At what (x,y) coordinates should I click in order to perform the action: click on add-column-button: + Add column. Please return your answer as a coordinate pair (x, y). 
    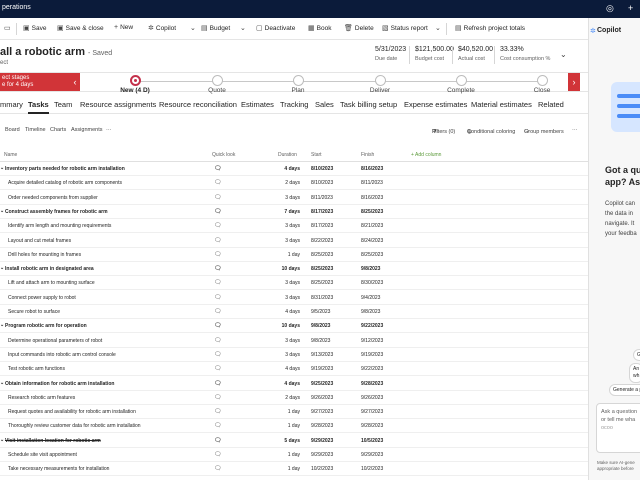
    Looking at the image, I should click on (426, 155).